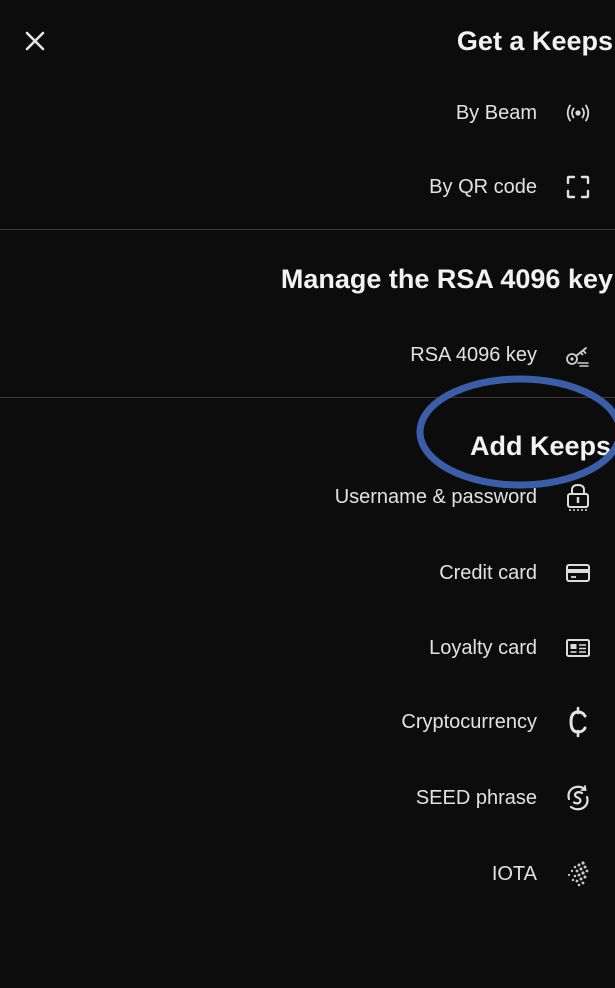 The width and height of the screenshot is (615, 988). What do you see at coordinates (435, 496) in the screenshot?
I see `menu-item-label: Username & password` at bounding box center [435, 496].